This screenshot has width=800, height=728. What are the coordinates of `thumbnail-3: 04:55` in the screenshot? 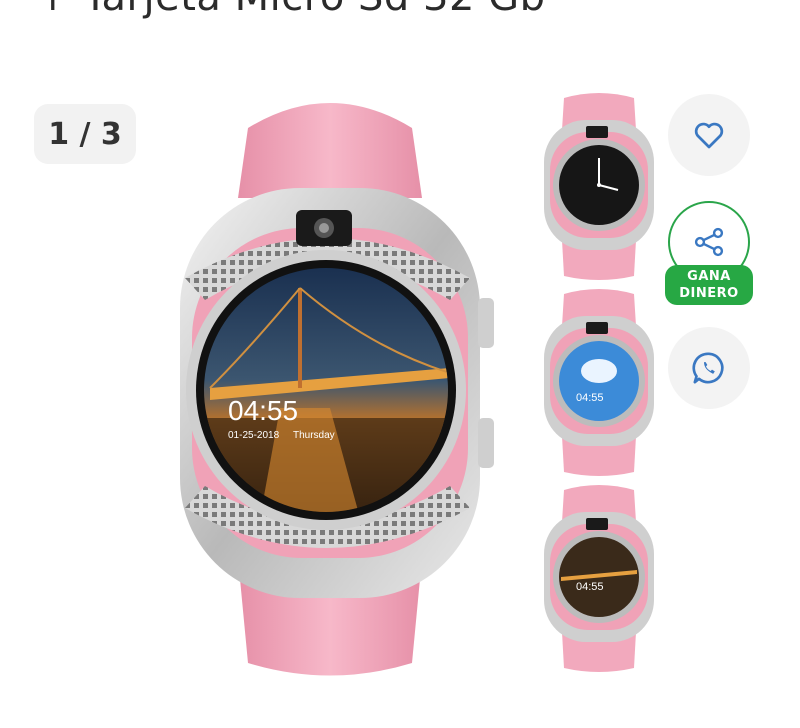 It's located at (599, 578).